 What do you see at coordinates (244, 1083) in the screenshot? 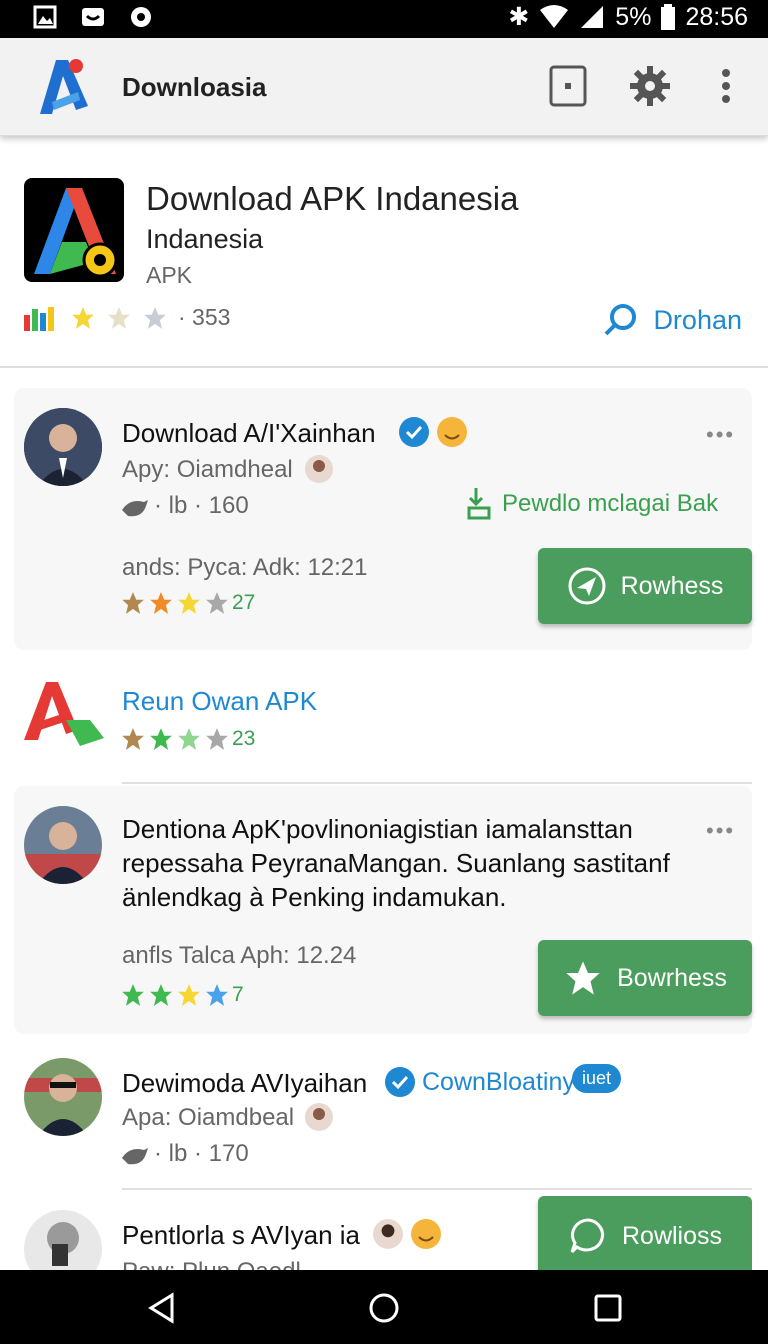
I see `item-title: Dewimoda AVIyaihan` at bounding box center [244, 1083].